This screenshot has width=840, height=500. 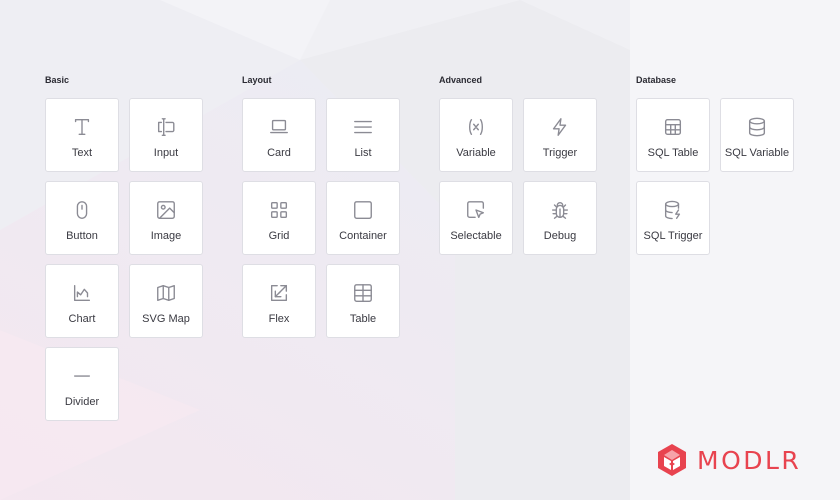 What do you see at coordinates (82, 293) in the screenshot?
I see `chart-icon` at bounding box center [82, 293].